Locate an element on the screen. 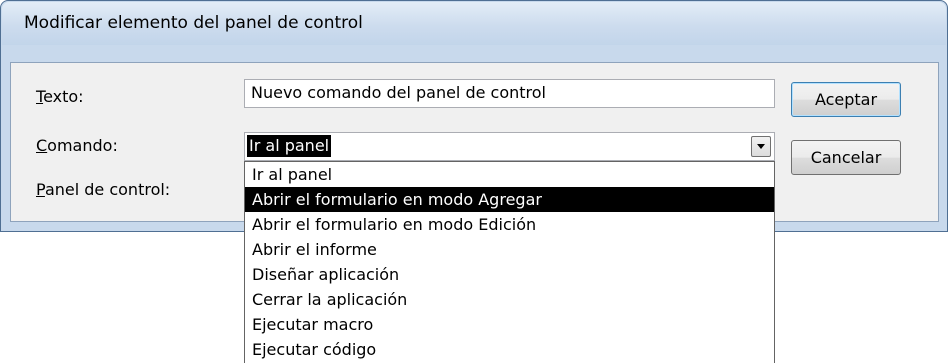 The width and height of the screenshot is (950, 363). comando-label: Comando: is located at coordinates (77, 145).